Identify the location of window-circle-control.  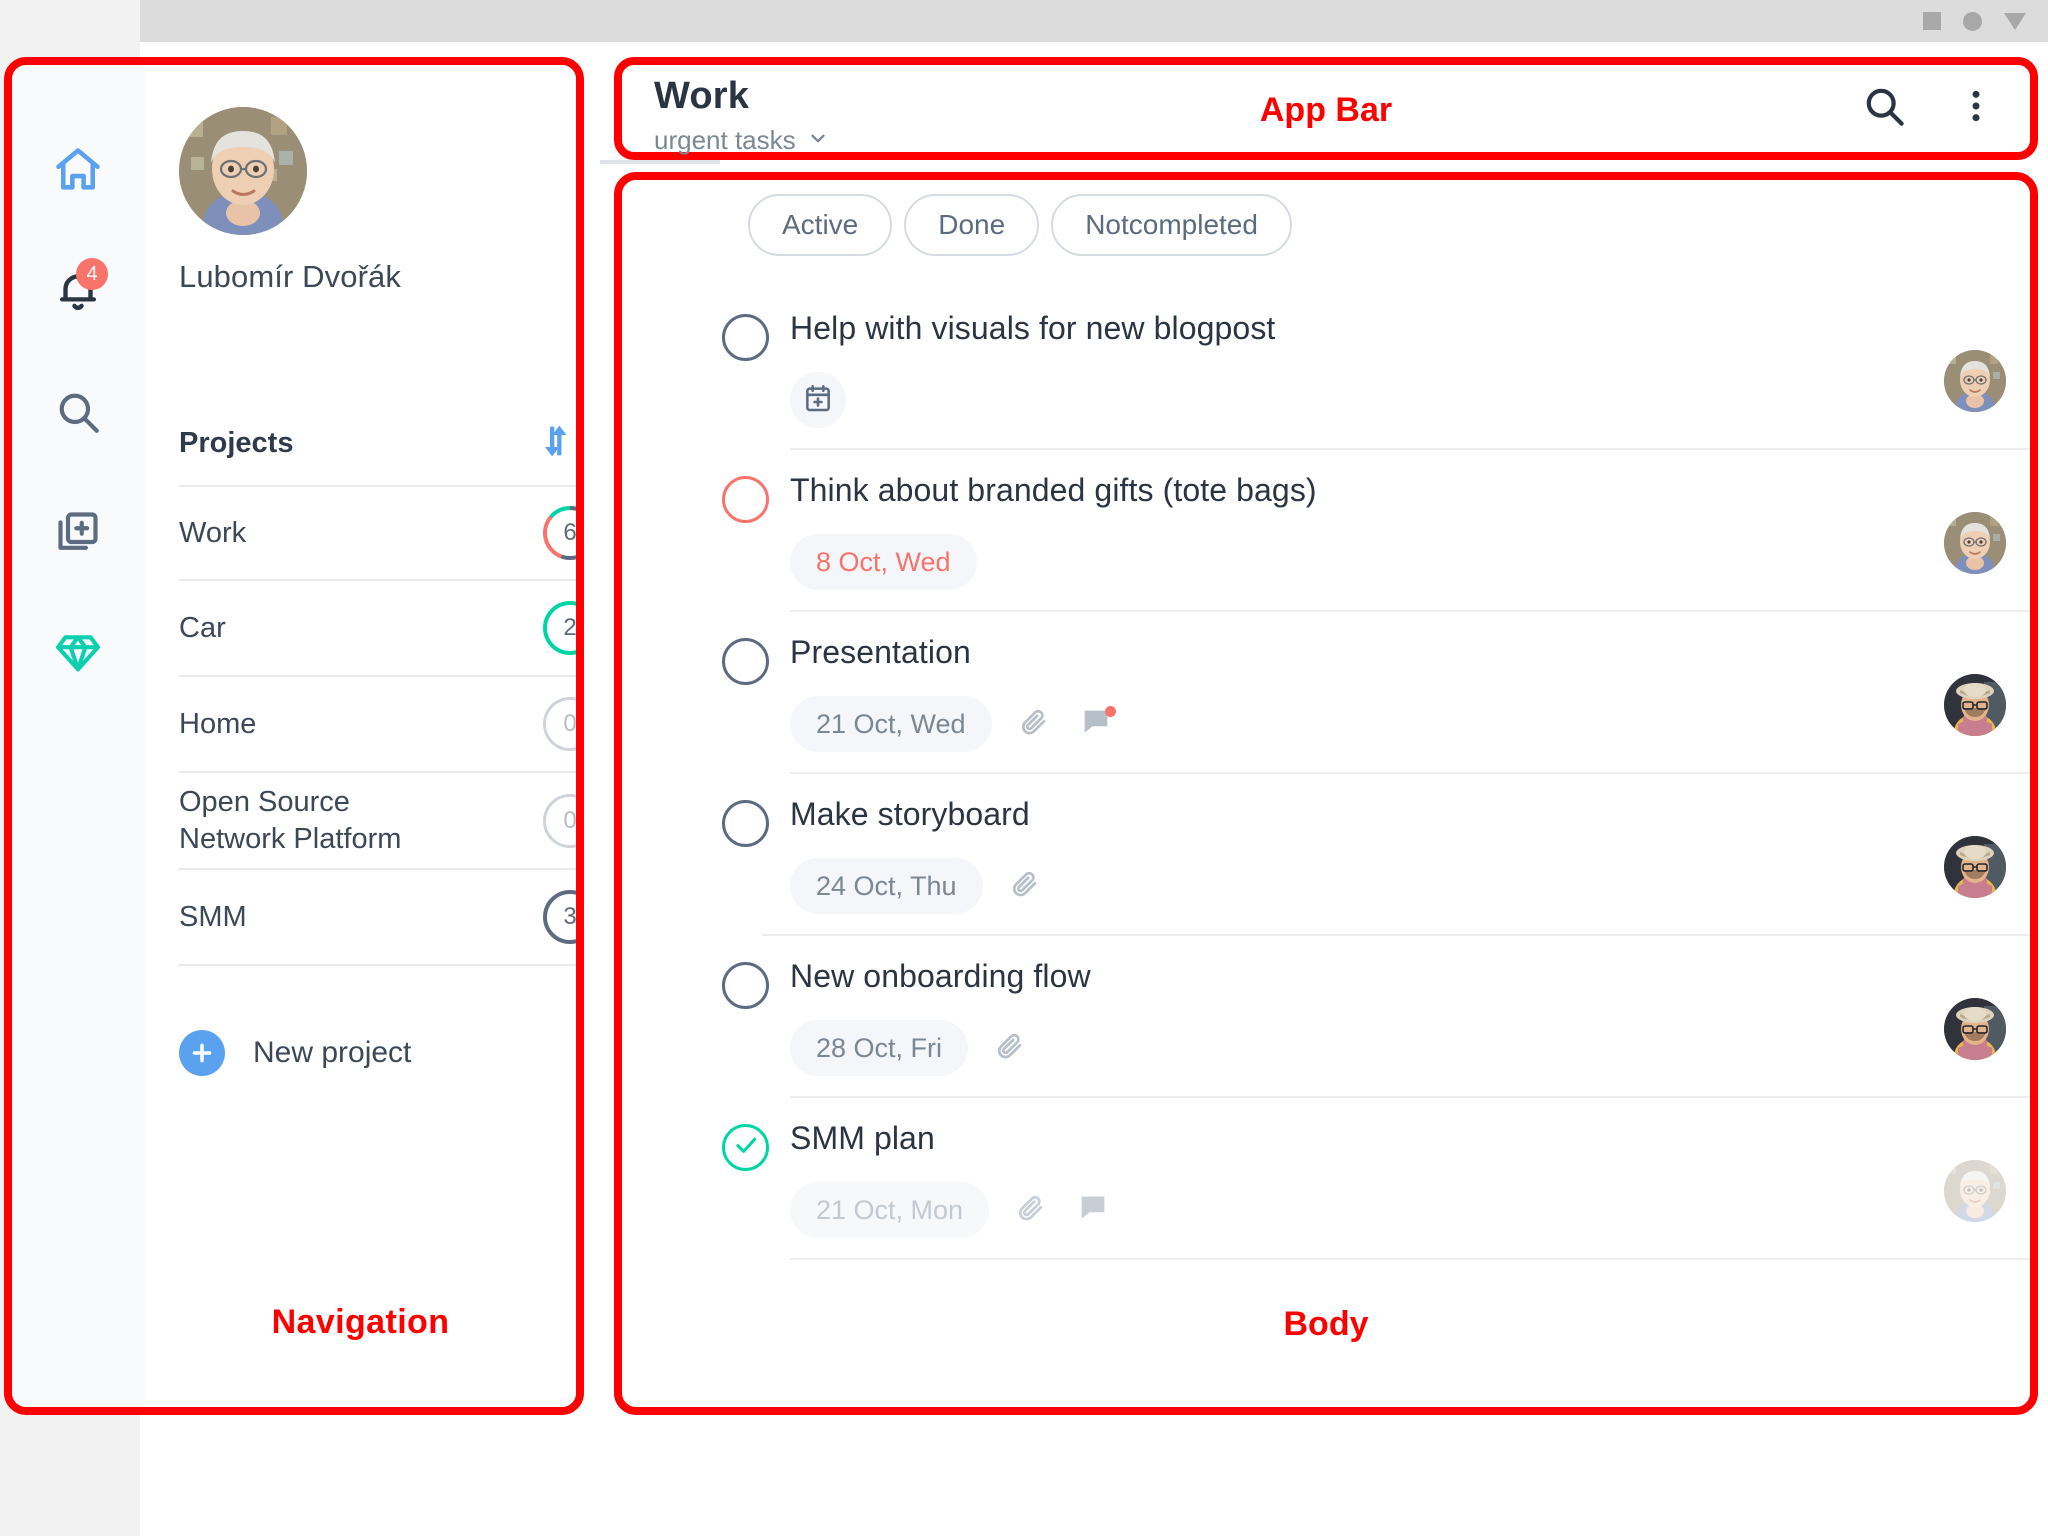
(1972, 21).